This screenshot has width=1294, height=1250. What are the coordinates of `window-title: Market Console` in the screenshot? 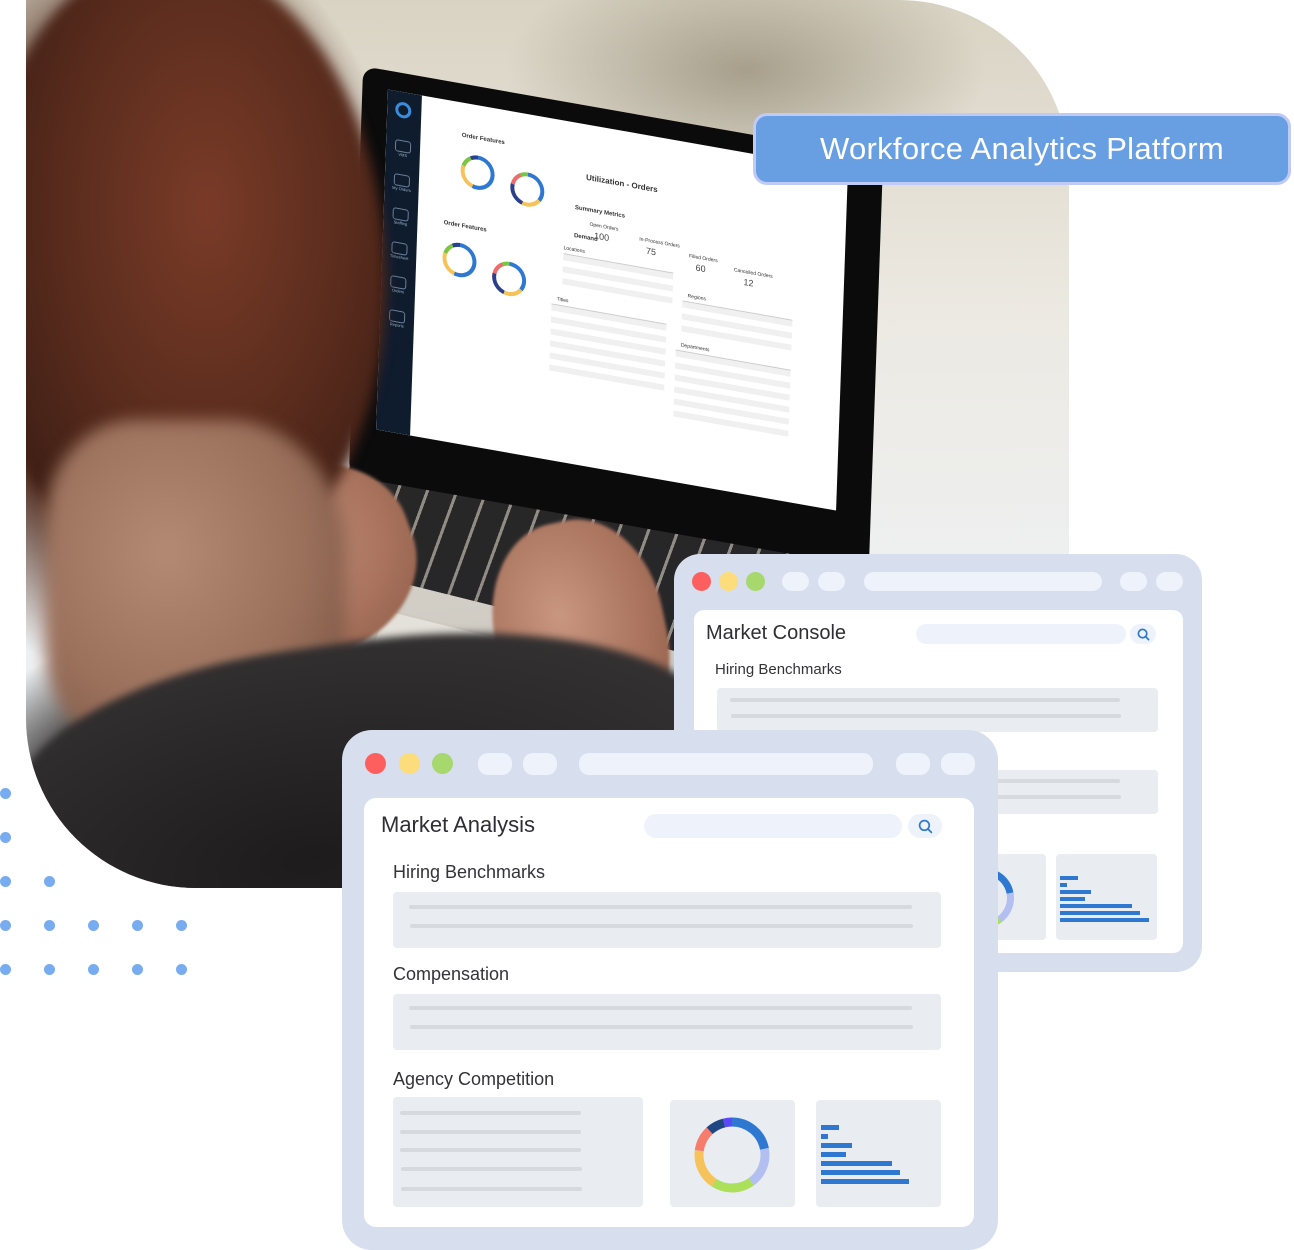 It's located at (776, 633).